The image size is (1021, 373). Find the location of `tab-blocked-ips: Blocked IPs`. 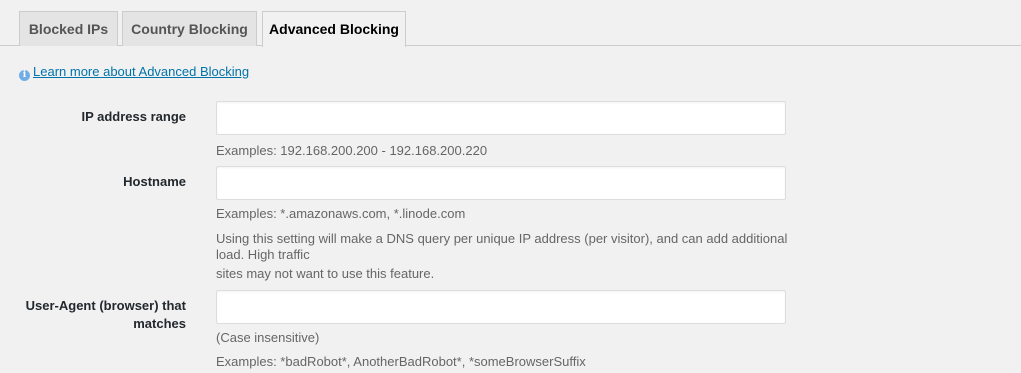

tab-blocked-ips: Blocked IPs is located at coordinates (68, 28).